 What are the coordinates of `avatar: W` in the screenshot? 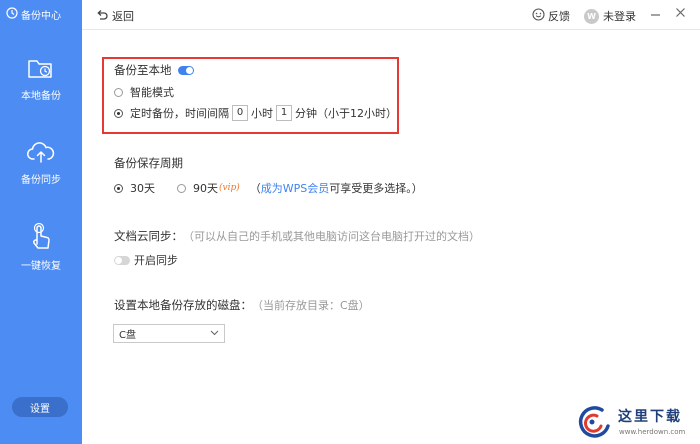 It's located at (591, 16).